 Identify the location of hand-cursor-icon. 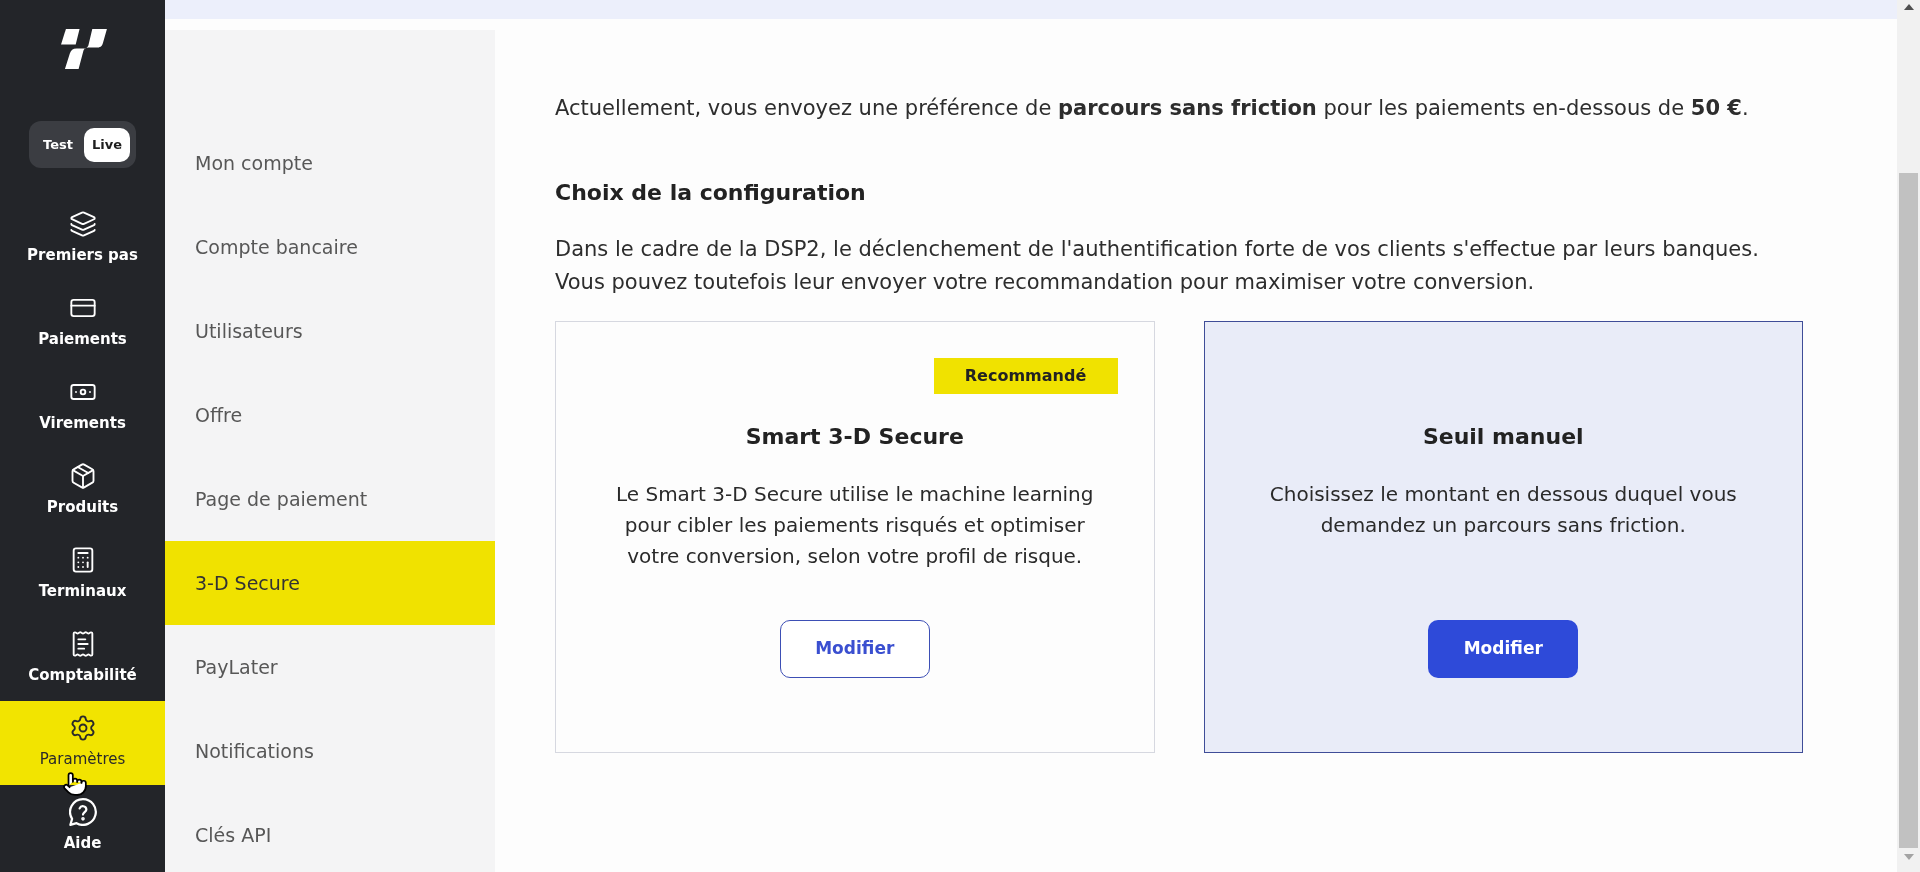
(75, 784).